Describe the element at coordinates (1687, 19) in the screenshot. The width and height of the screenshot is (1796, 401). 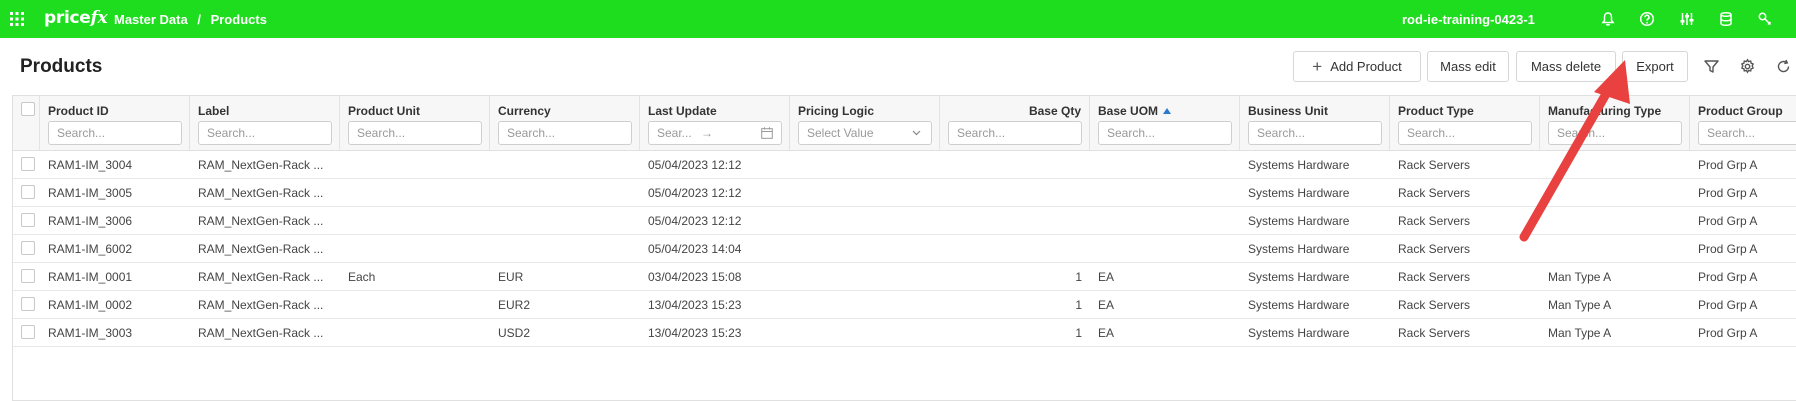
I see `sliders-icon` at that location.